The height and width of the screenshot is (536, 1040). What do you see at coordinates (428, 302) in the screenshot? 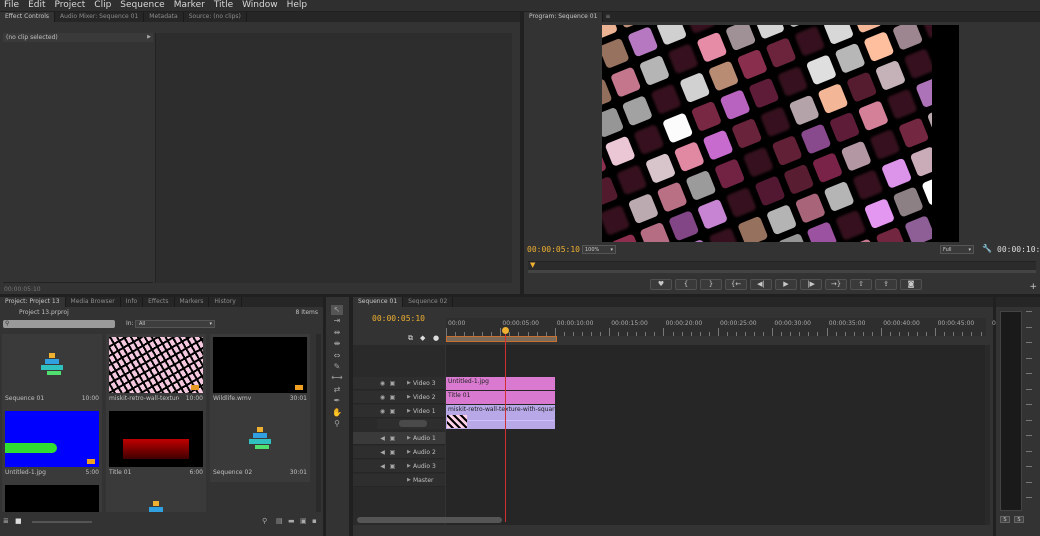
I see `tab-sequence-02: Sequence 02` at bounding box center [428, 302].